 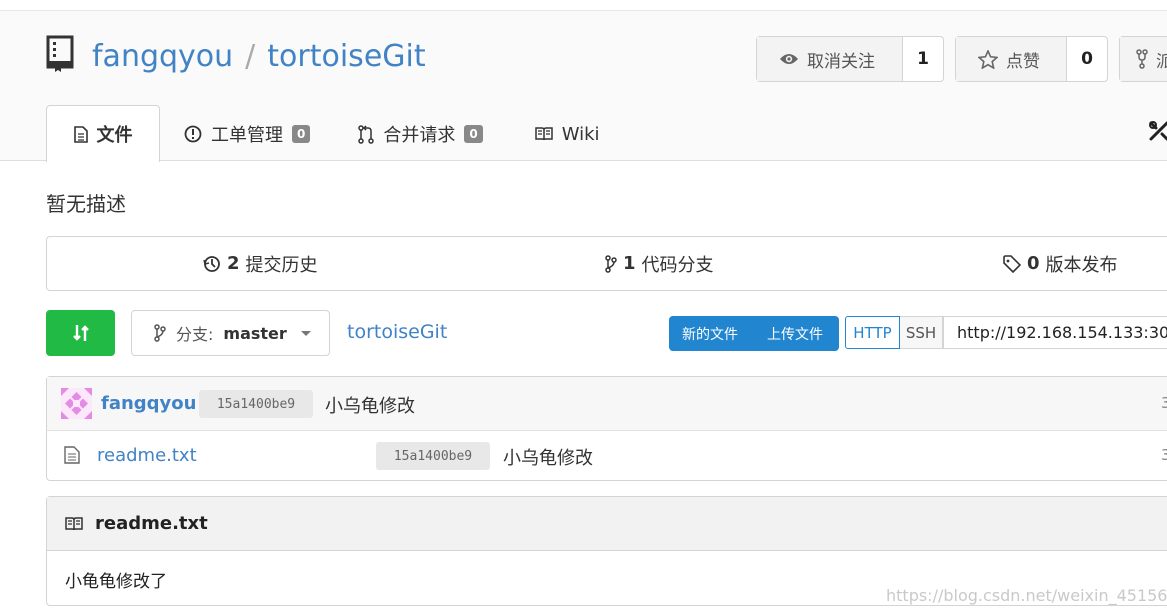 What do you see at coordinates (301, 134) in the screenshot?
I see `issues-count-badge: 0` at bounding box center [301, 134].